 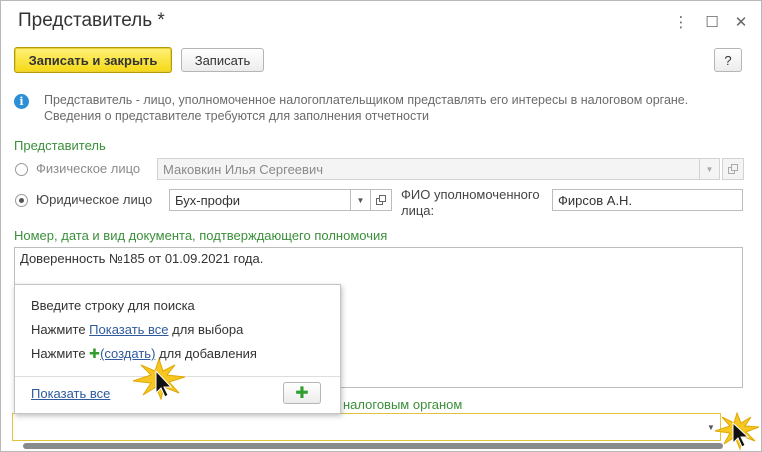 I want to click on popup-add-button: ✚, so click(x=302, y=393).